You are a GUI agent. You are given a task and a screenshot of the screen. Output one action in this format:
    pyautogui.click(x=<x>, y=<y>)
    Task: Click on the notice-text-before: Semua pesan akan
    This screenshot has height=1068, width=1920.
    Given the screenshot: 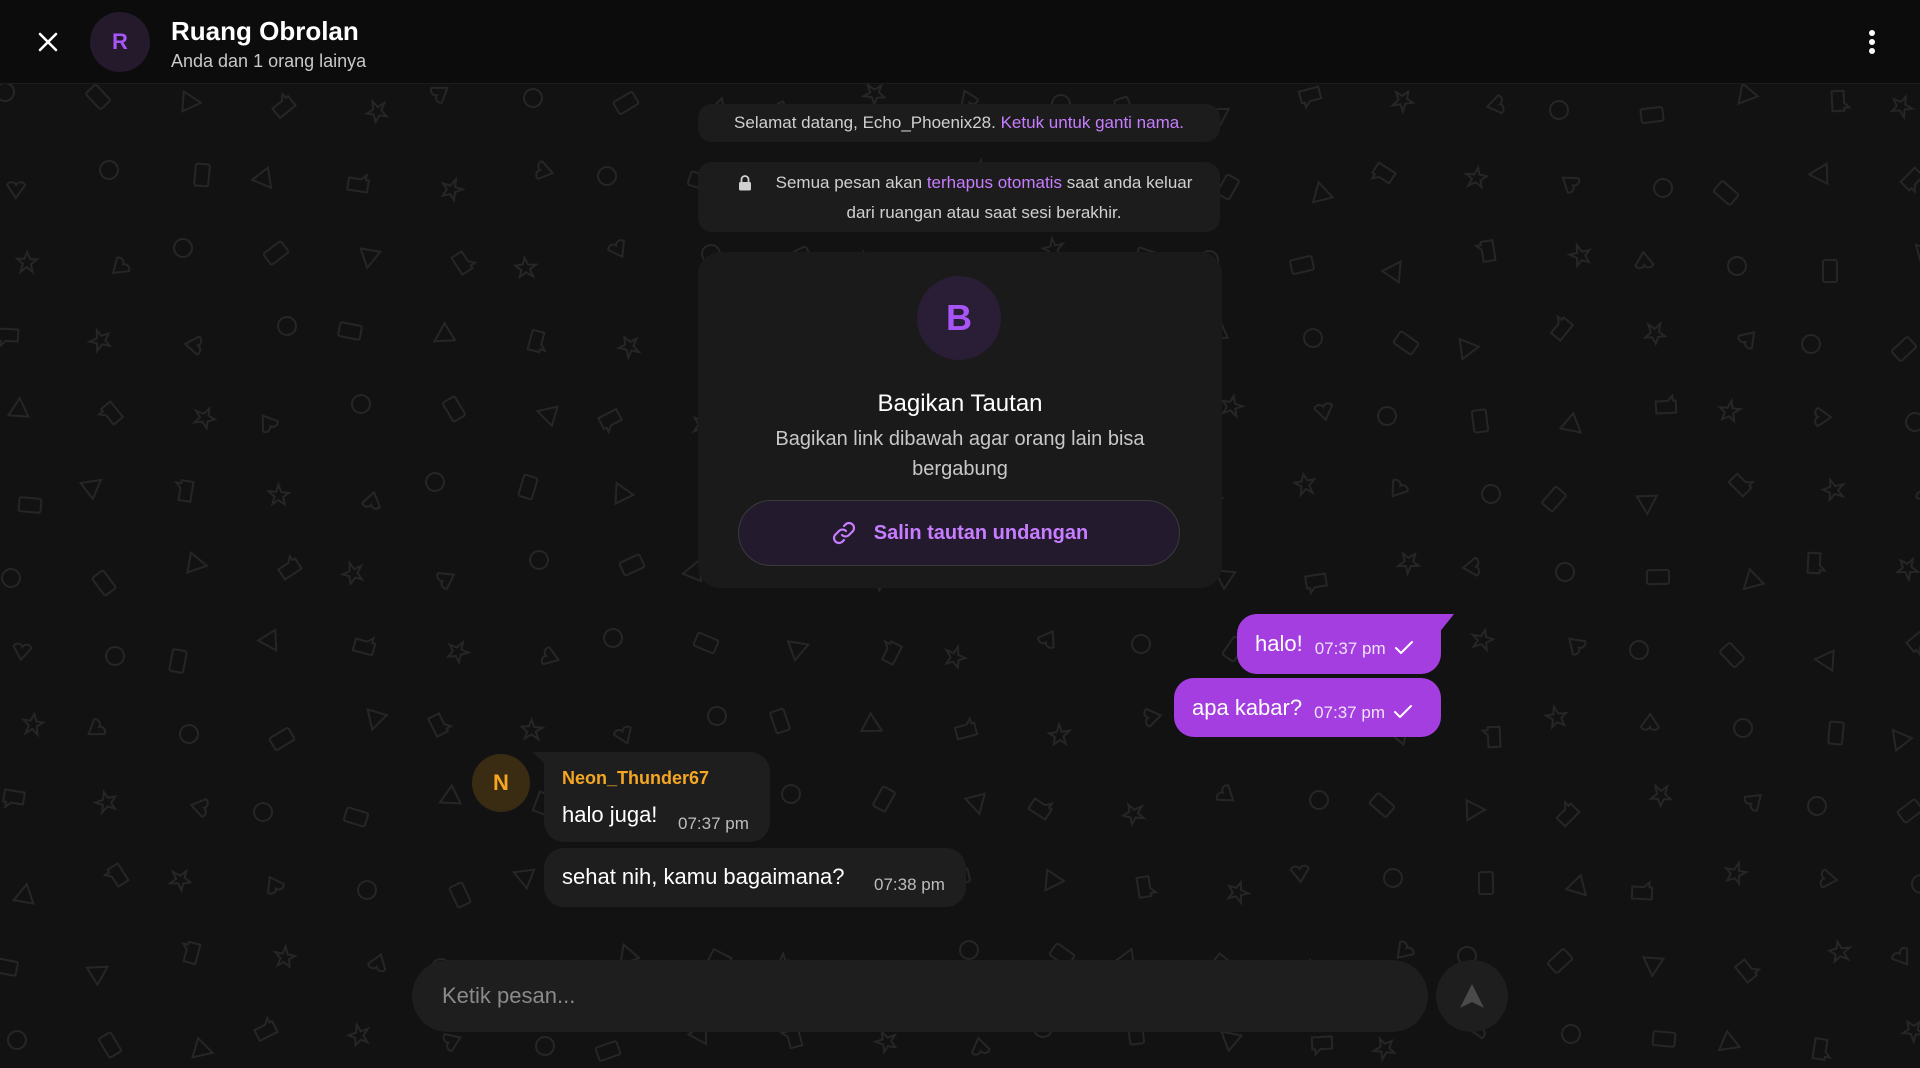 What is the action you would take?
    pyautogui.click(x=851, y=182)
    